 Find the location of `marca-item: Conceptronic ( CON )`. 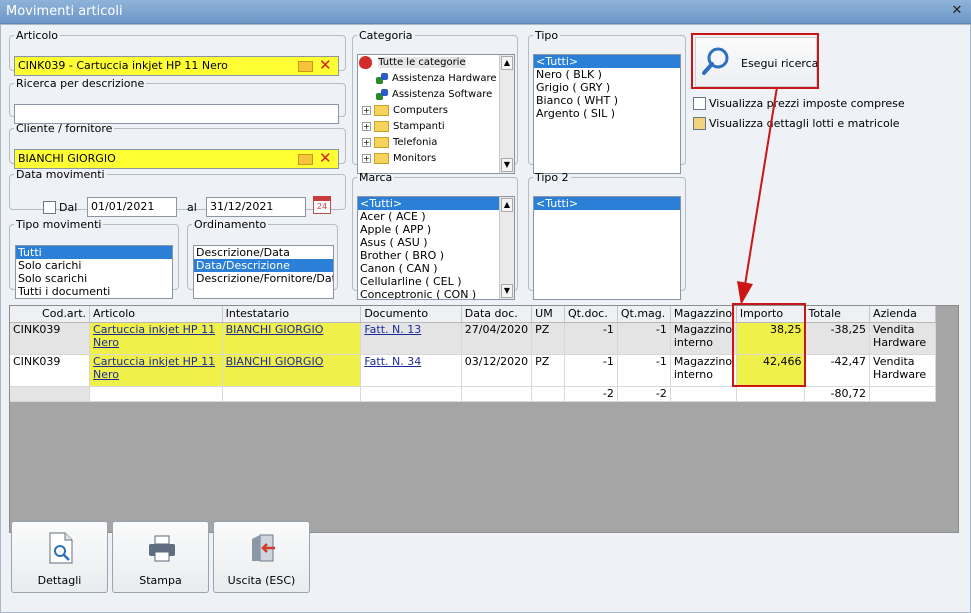

marca-item: Conceptronic ( CON ) is located at coordinates (436, 293).